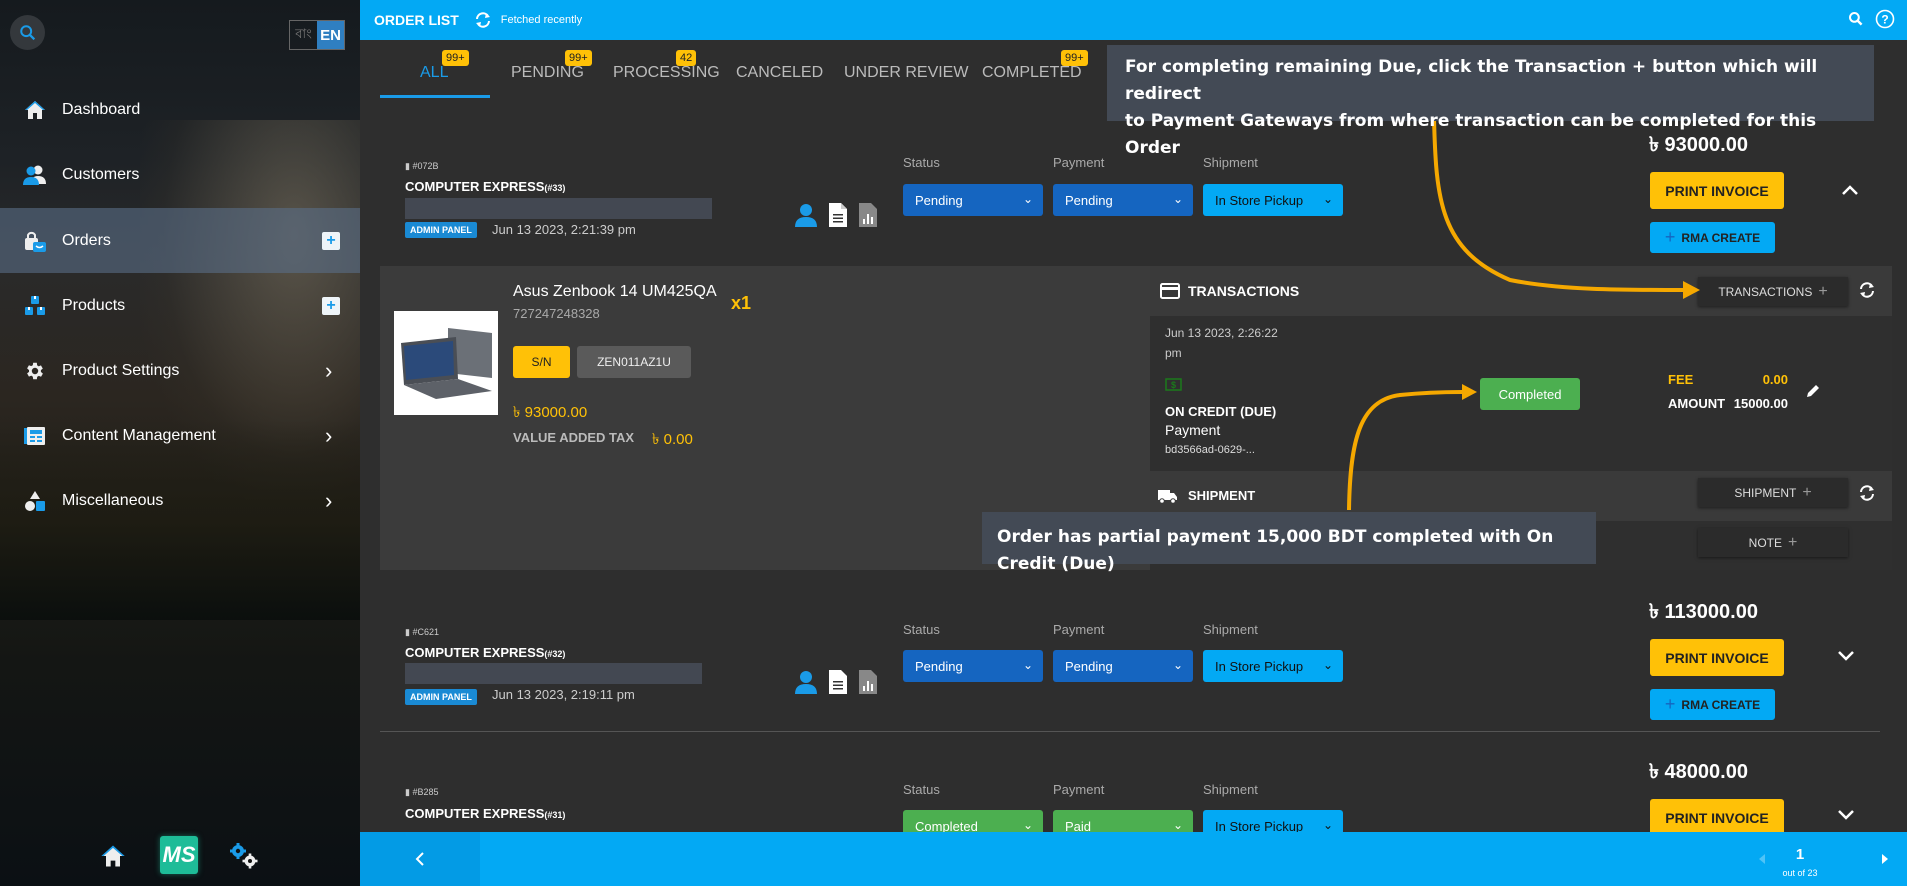 Image resolution: width=1907 pixels, height=886 pixels. I want to click on shapes-icon, so click(35, 501).